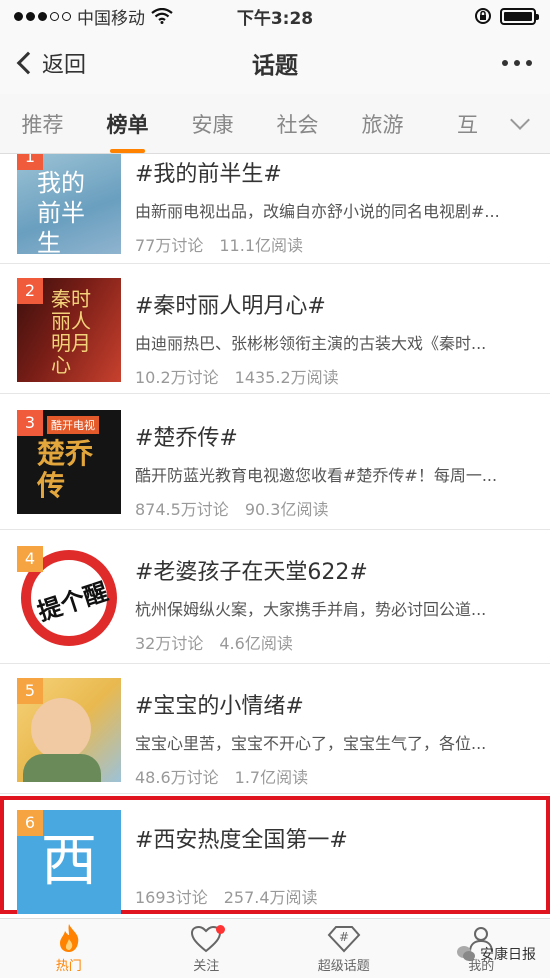  What do you see at coordinates (30, 691) in the screenshot?
I see `rank-badge: 5` at bounding box center [30, 691].